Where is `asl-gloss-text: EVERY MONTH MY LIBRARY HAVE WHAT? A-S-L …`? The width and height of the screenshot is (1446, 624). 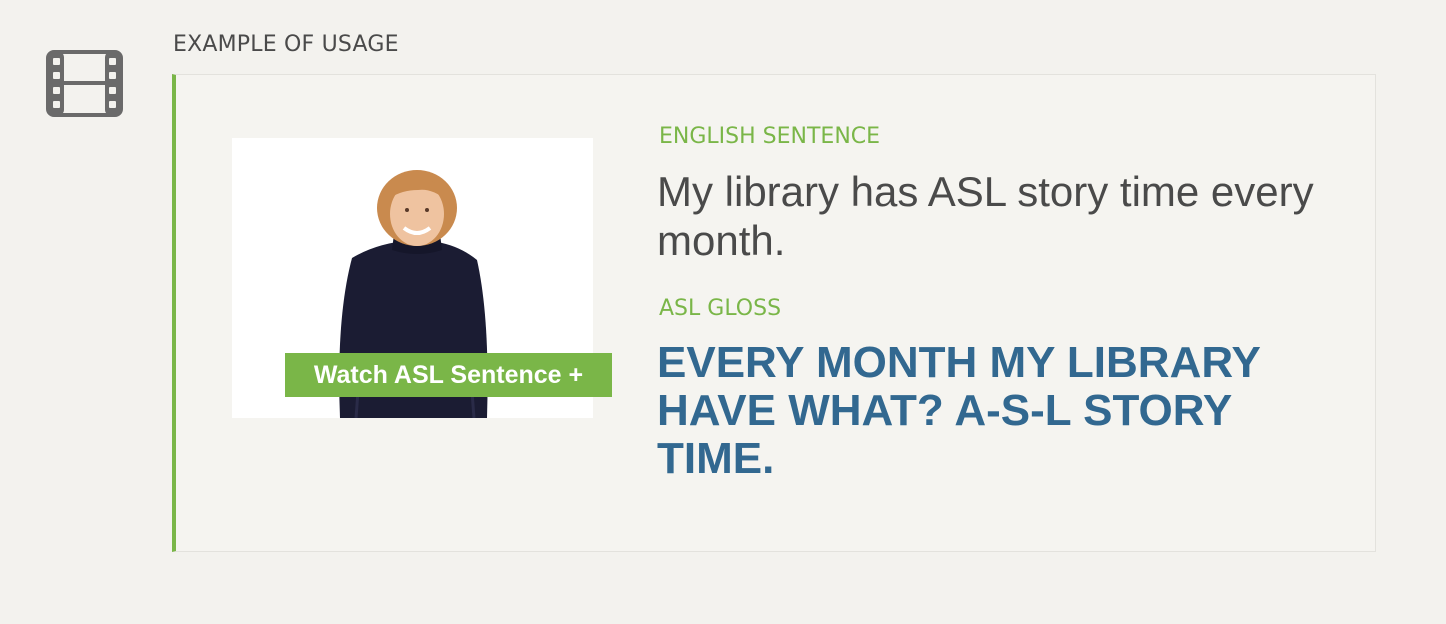
asl-gloss-text: EVERY MONTH MY LIBRARY HAVE WHAT? A-S-L … is located at coordinates (959, 410).